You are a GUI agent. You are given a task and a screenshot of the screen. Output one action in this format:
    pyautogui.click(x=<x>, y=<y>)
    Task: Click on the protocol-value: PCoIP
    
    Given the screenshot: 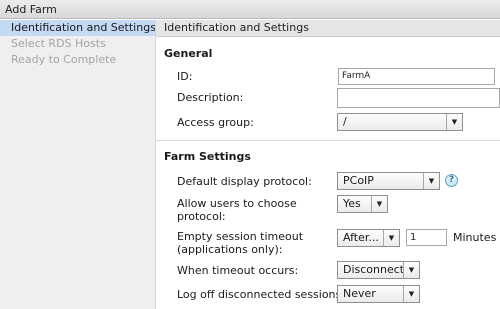 What is the action you would take?
    pyautogui.click(x=358, y=180)
    